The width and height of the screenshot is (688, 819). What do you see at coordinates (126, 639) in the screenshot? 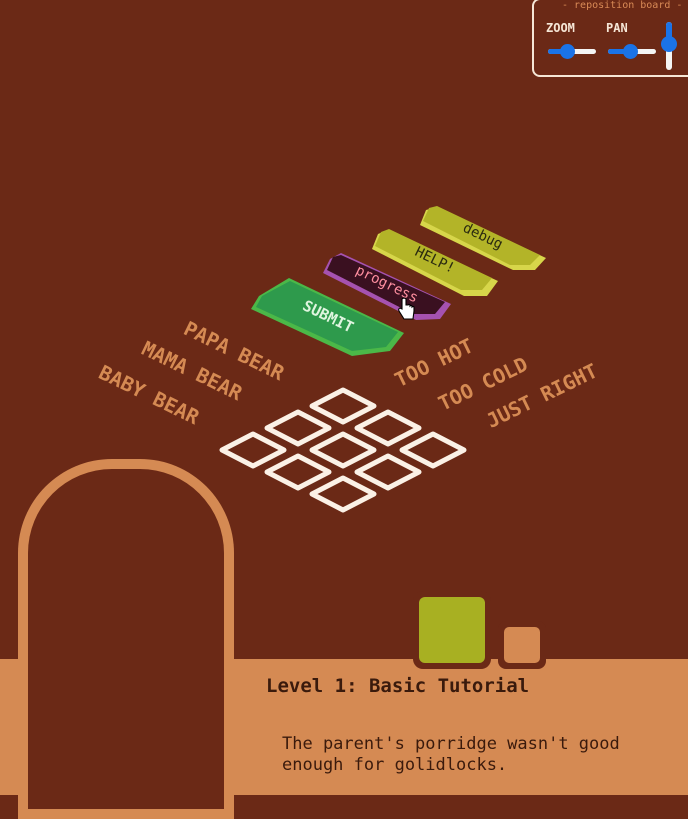
I see `character-body` at bounding box center [126, 639].